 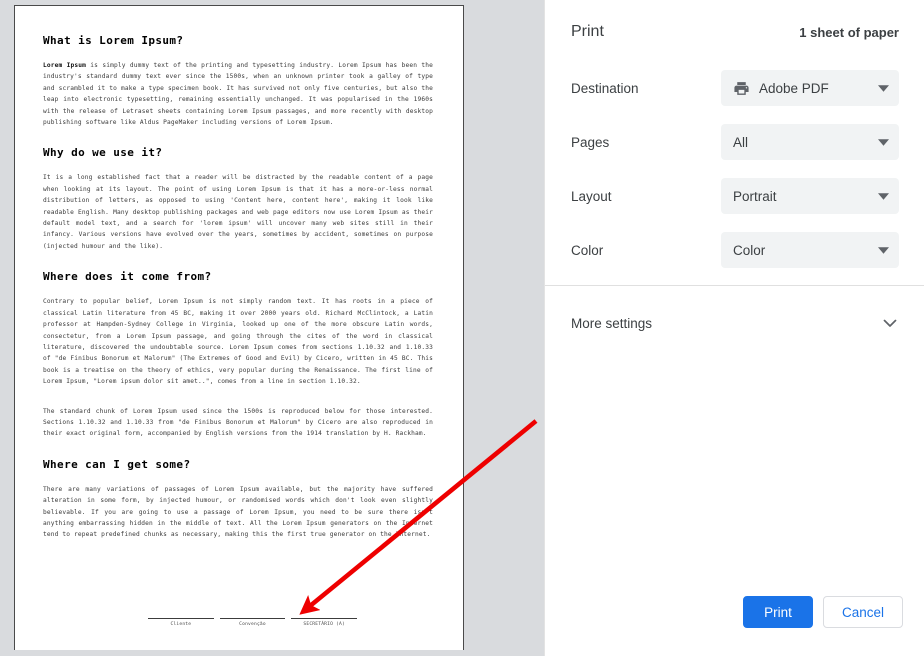 What do you see at coordinates (734, 285) in the screenshot?
I see `panel-divider` at bounding box center [734, 285].